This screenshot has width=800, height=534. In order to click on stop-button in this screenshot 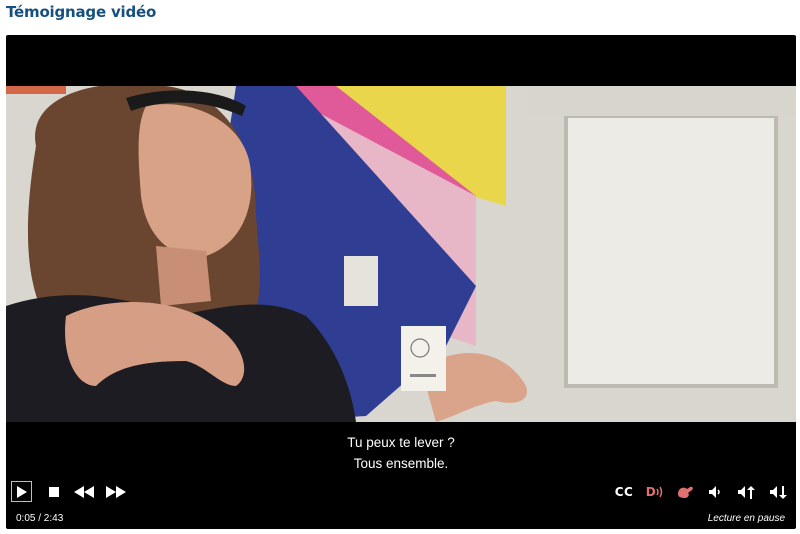, I will do `click(54, 492)`.